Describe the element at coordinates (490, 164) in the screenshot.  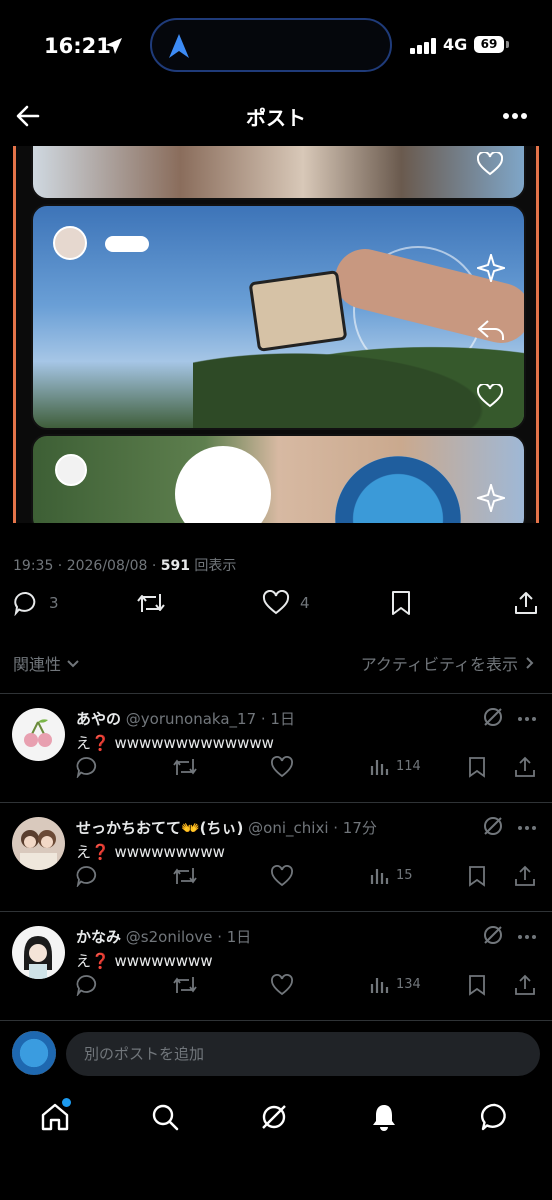
I see `heart-icon` at that location.